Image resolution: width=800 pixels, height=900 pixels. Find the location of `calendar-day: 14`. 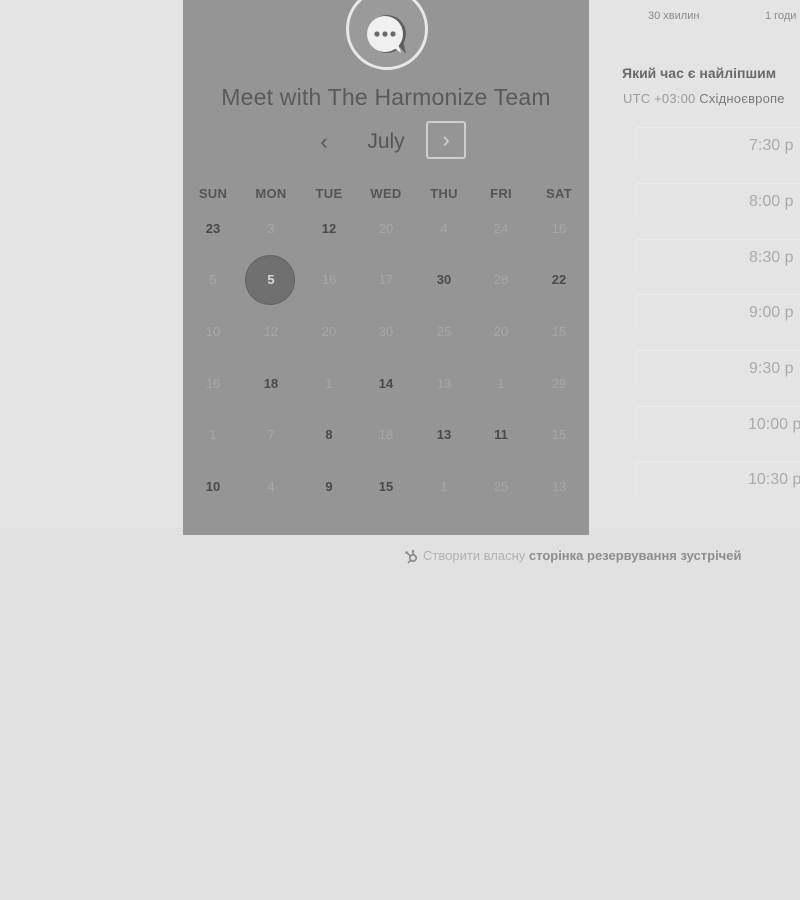

calendar-day: 14 is located at coordinates (386, 384).